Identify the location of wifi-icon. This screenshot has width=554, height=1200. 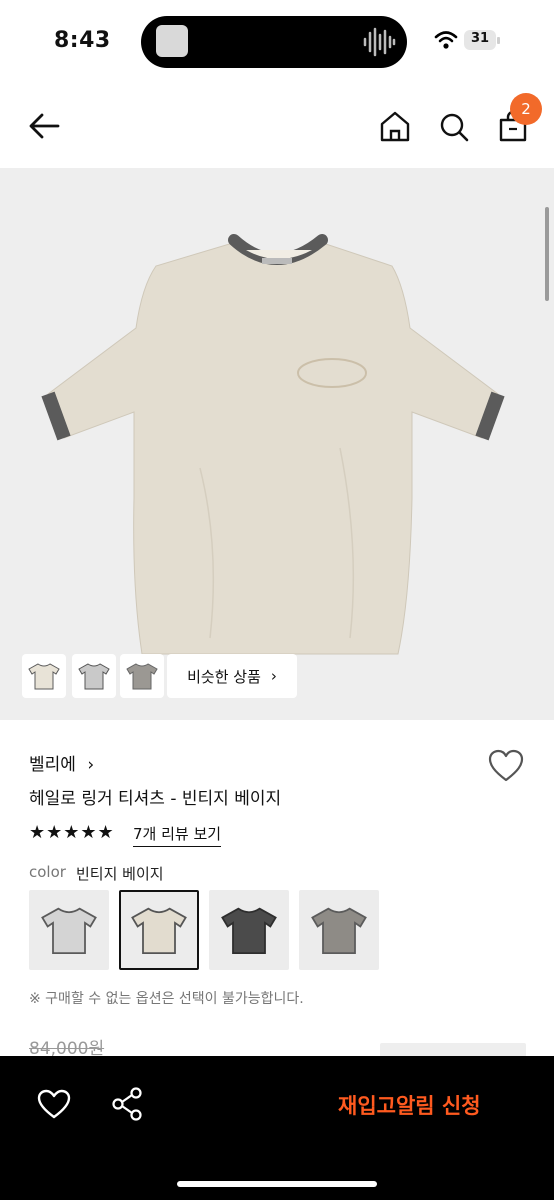
(446, 40).